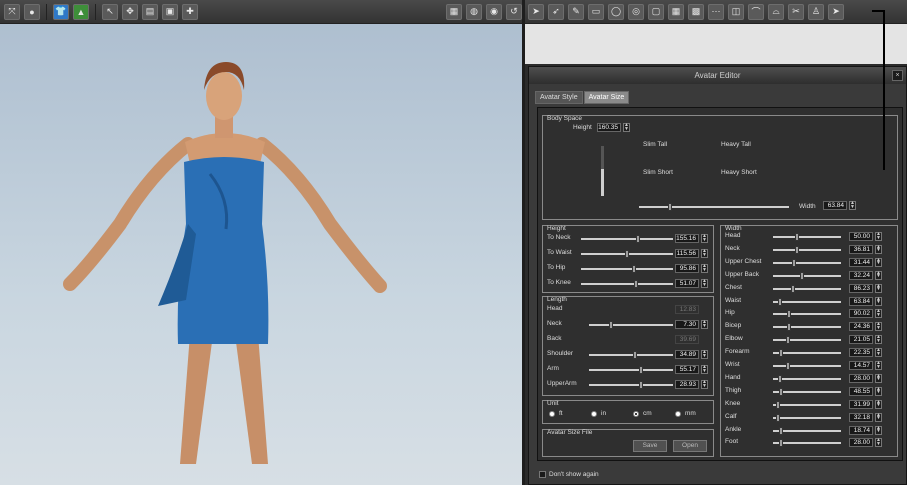 This screenshot has height=485, width=907. I want to click on fabric-icon: ▲, so click(81, 11).